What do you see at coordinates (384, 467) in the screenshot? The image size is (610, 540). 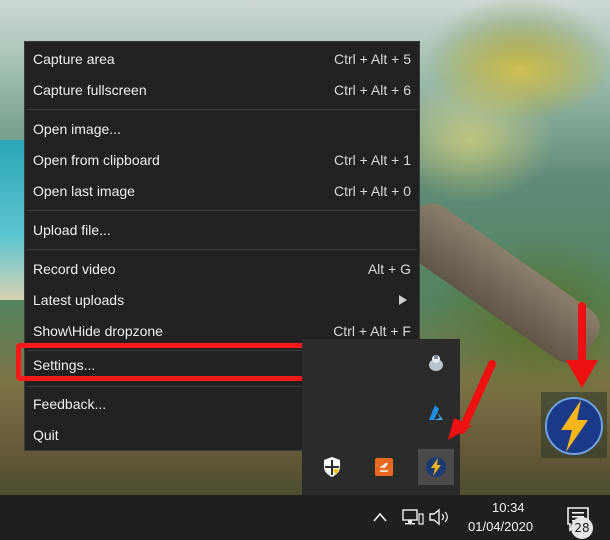 I see `java-update-icon` at bounding box center [384, 467].